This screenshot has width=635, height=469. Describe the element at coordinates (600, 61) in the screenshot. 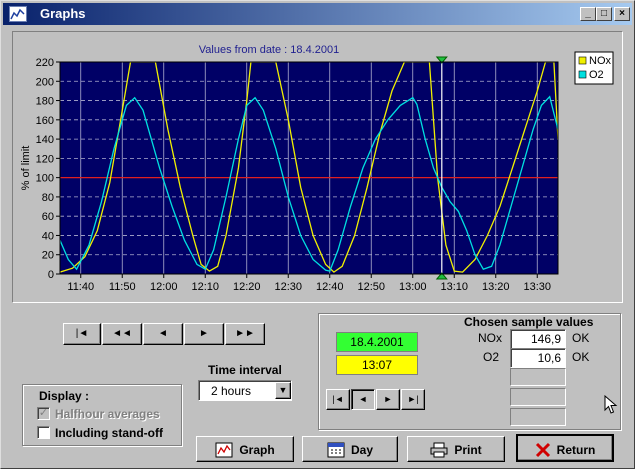

I see `legend-label: NOx` at that location.